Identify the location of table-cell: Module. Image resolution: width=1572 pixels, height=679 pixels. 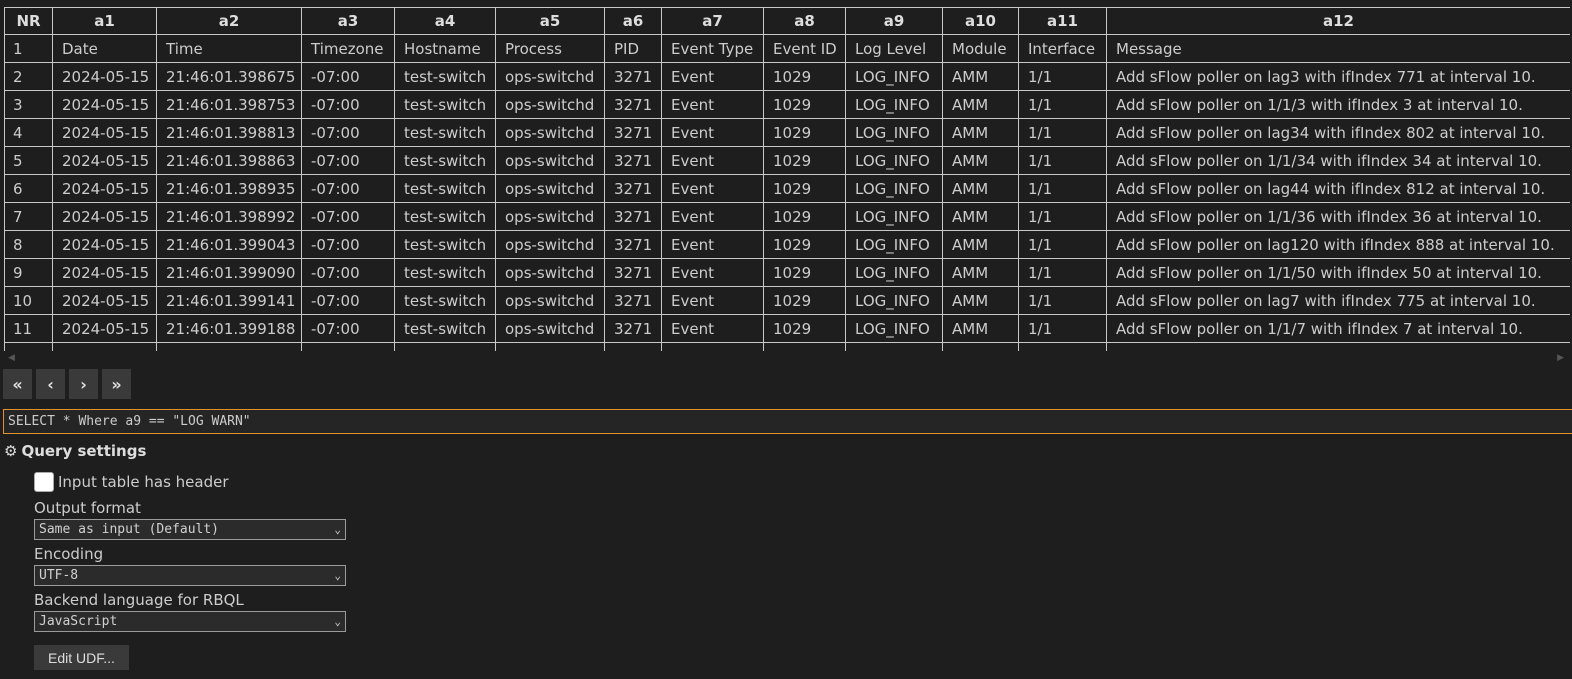
(980, 48).